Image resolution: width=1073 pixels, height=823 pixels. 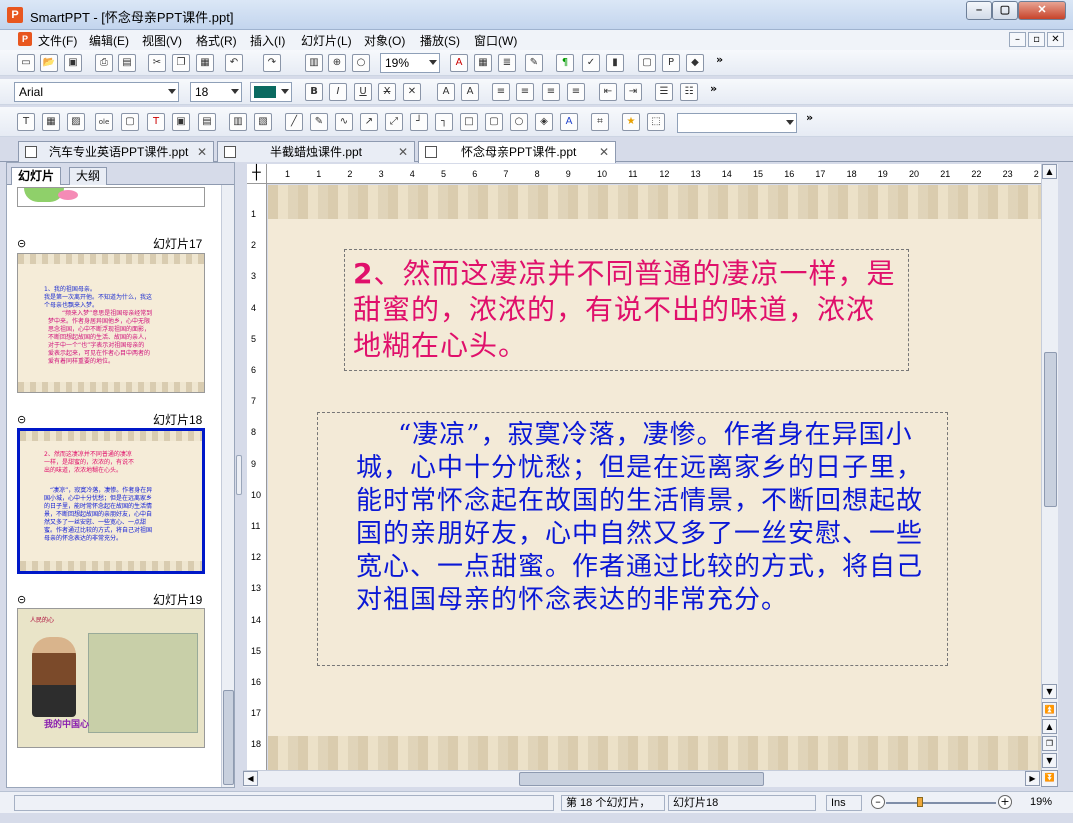 I want to click on list-icon: ≣, so click(x=507, y=63).